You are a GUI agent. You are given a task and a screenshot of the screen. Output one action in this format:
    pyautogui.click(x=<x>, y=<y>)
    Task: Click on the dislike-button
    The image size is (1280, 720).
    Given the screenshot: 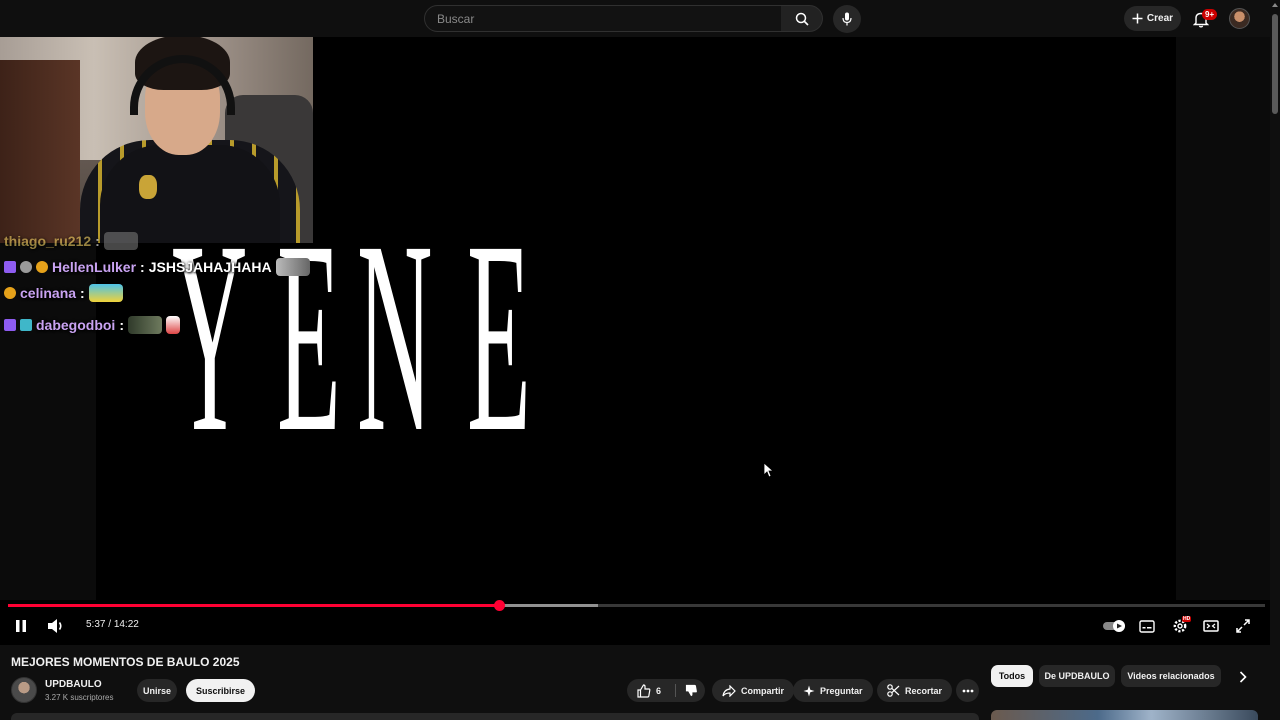 What is the action you would take?
    pyautogui.click(x=691, y=690)
    